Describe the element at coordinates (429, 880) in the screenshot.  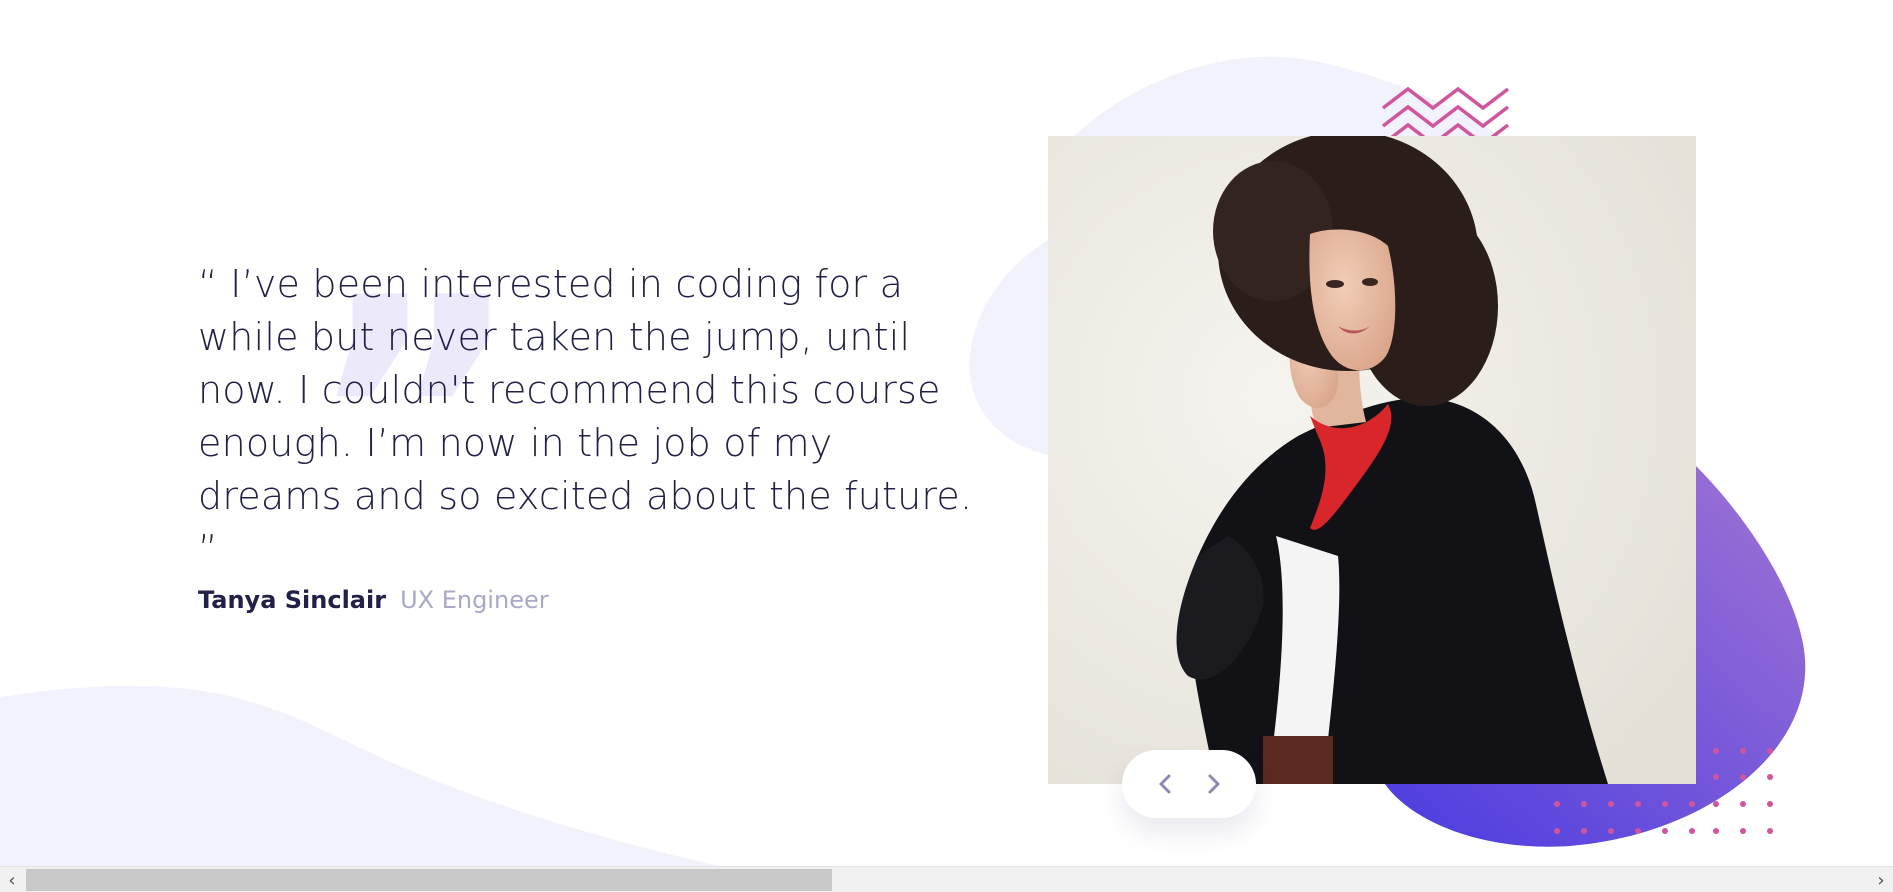
I see `scrollbar-thumb` at that location.